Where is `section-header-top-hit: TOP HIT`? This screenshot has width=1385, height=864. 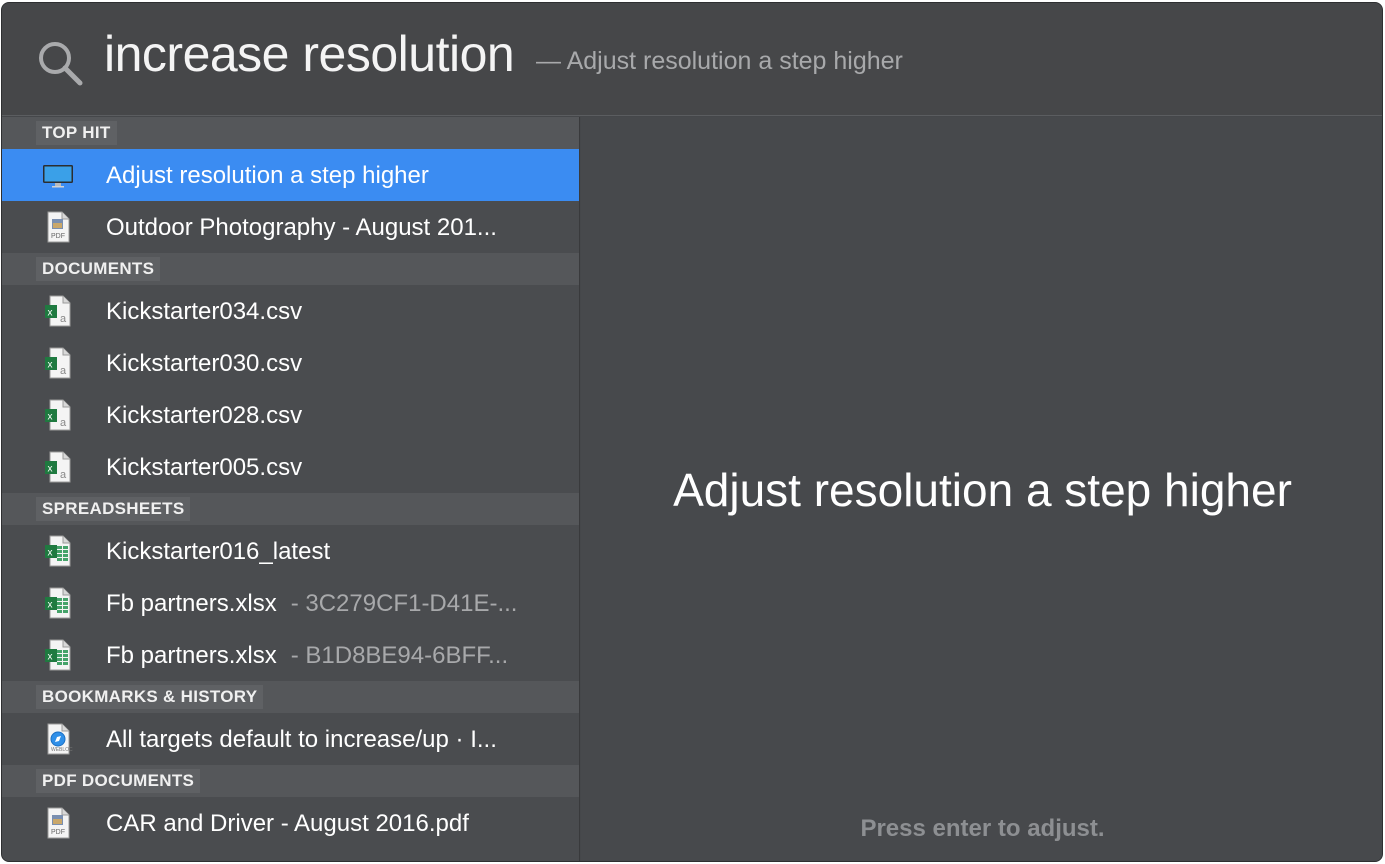 section-header-top-hit: TOP HIT is located at coordinates (290, 133).